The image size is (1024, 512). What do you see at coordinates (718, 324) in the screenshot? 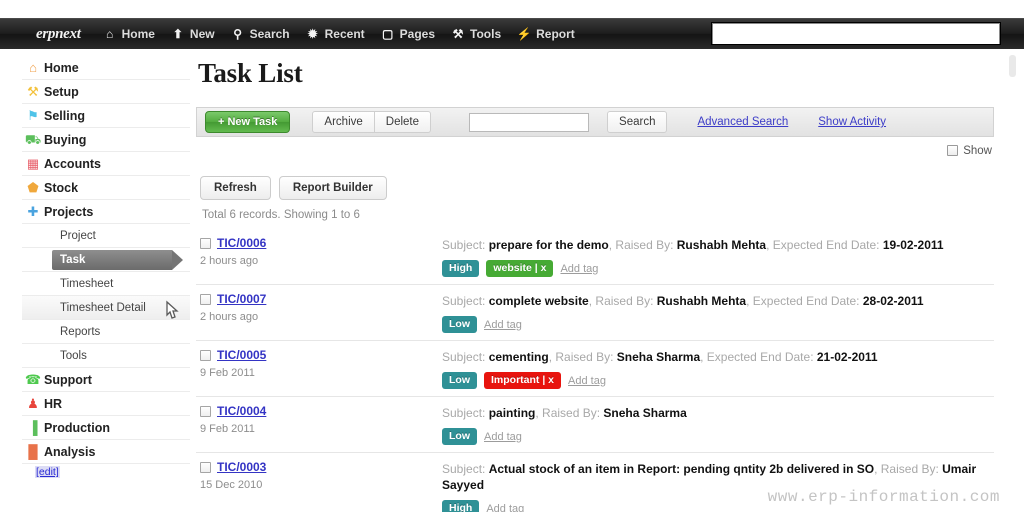
I see `task-tag-line: Low Add tag` at bounding box center [718, 324].